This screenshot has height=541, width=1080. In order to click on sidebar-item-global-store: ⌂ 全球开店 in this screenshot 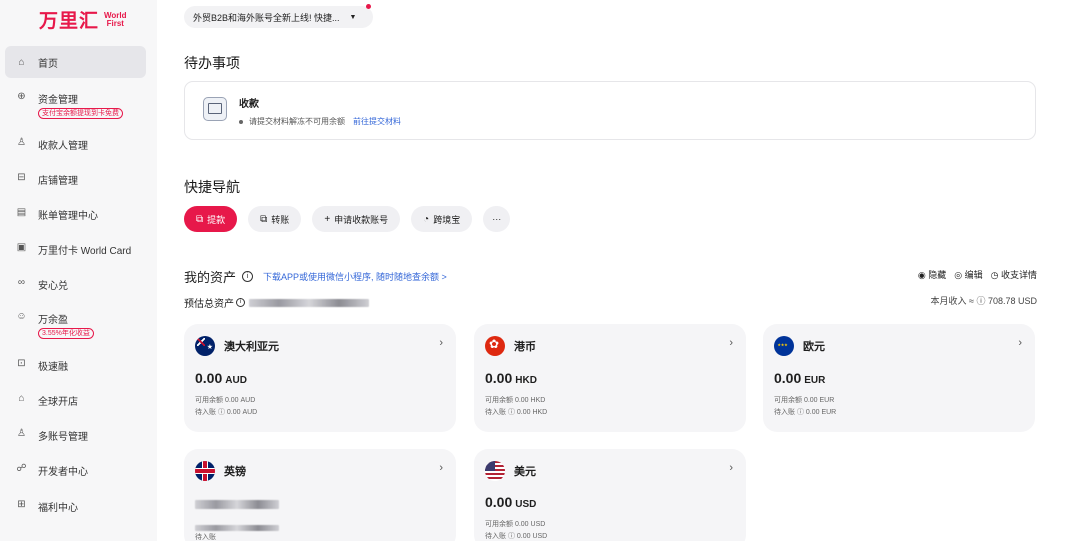, I will do `click(75, 400)`.